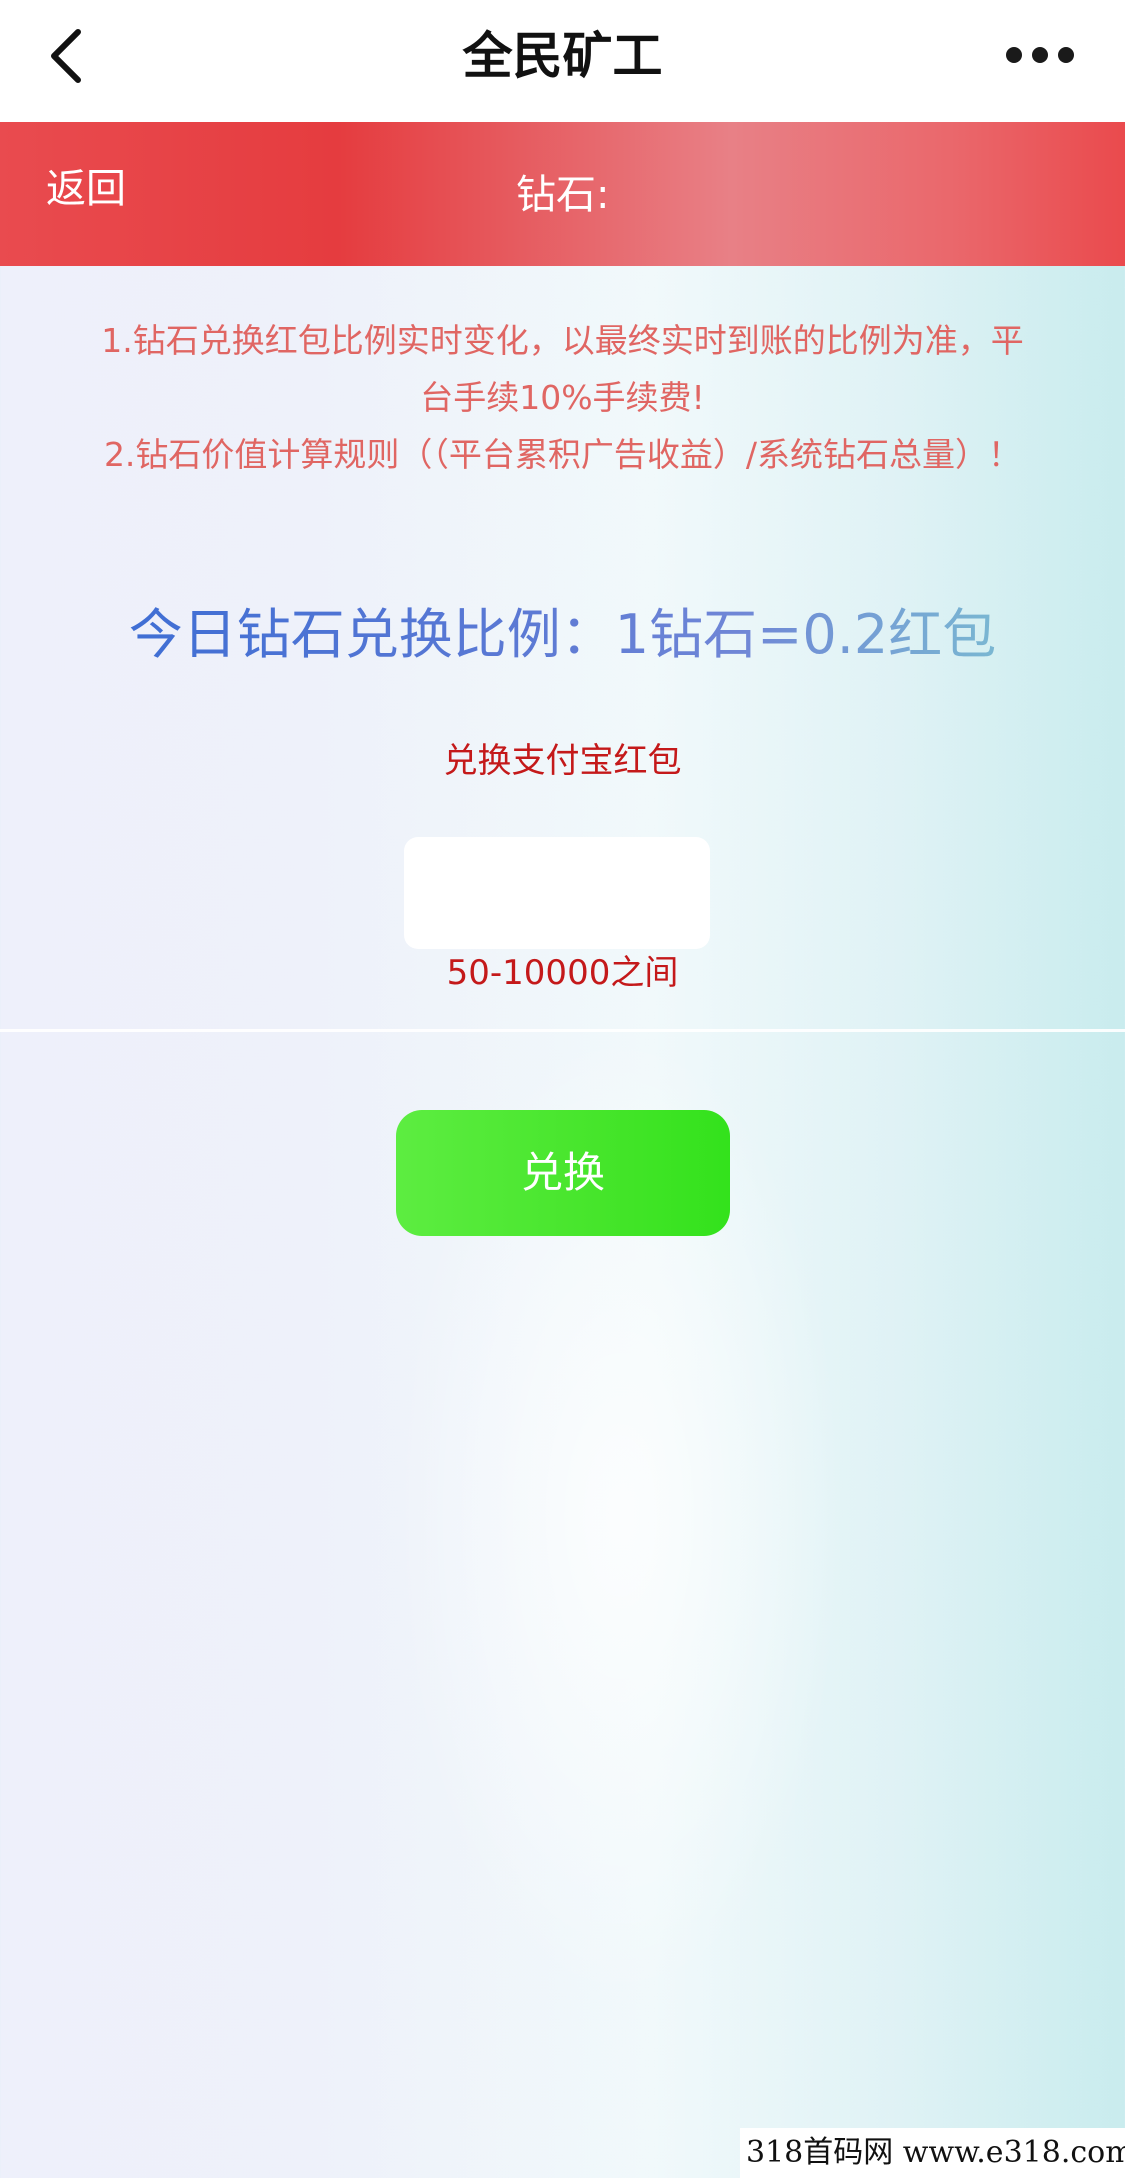  What do you see at coordinates (1040, 55) in the screenshot?
I see `more-dots-icon` at bounding box center [1040, 55].